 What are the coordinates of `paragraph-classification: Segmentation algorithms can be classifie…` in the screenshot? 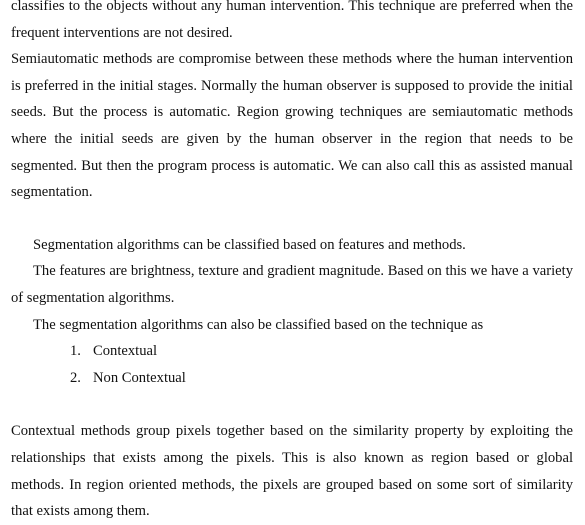 It's located at (249, 244).